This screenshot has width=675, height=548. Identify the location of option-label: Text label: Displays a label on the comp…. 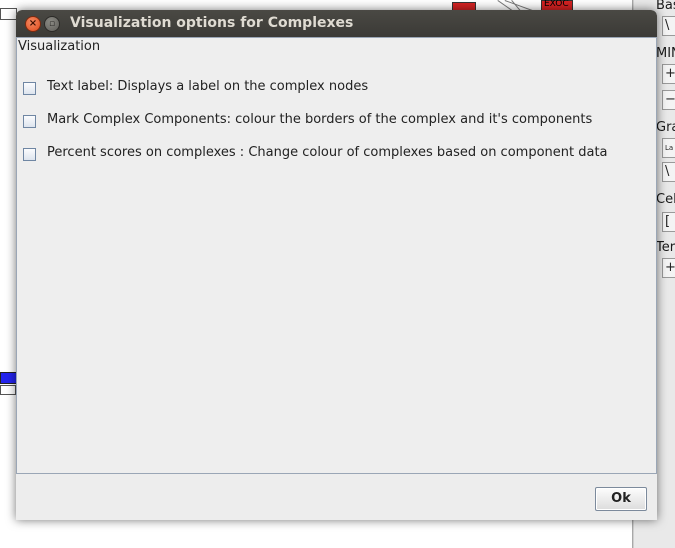
(207, 86).